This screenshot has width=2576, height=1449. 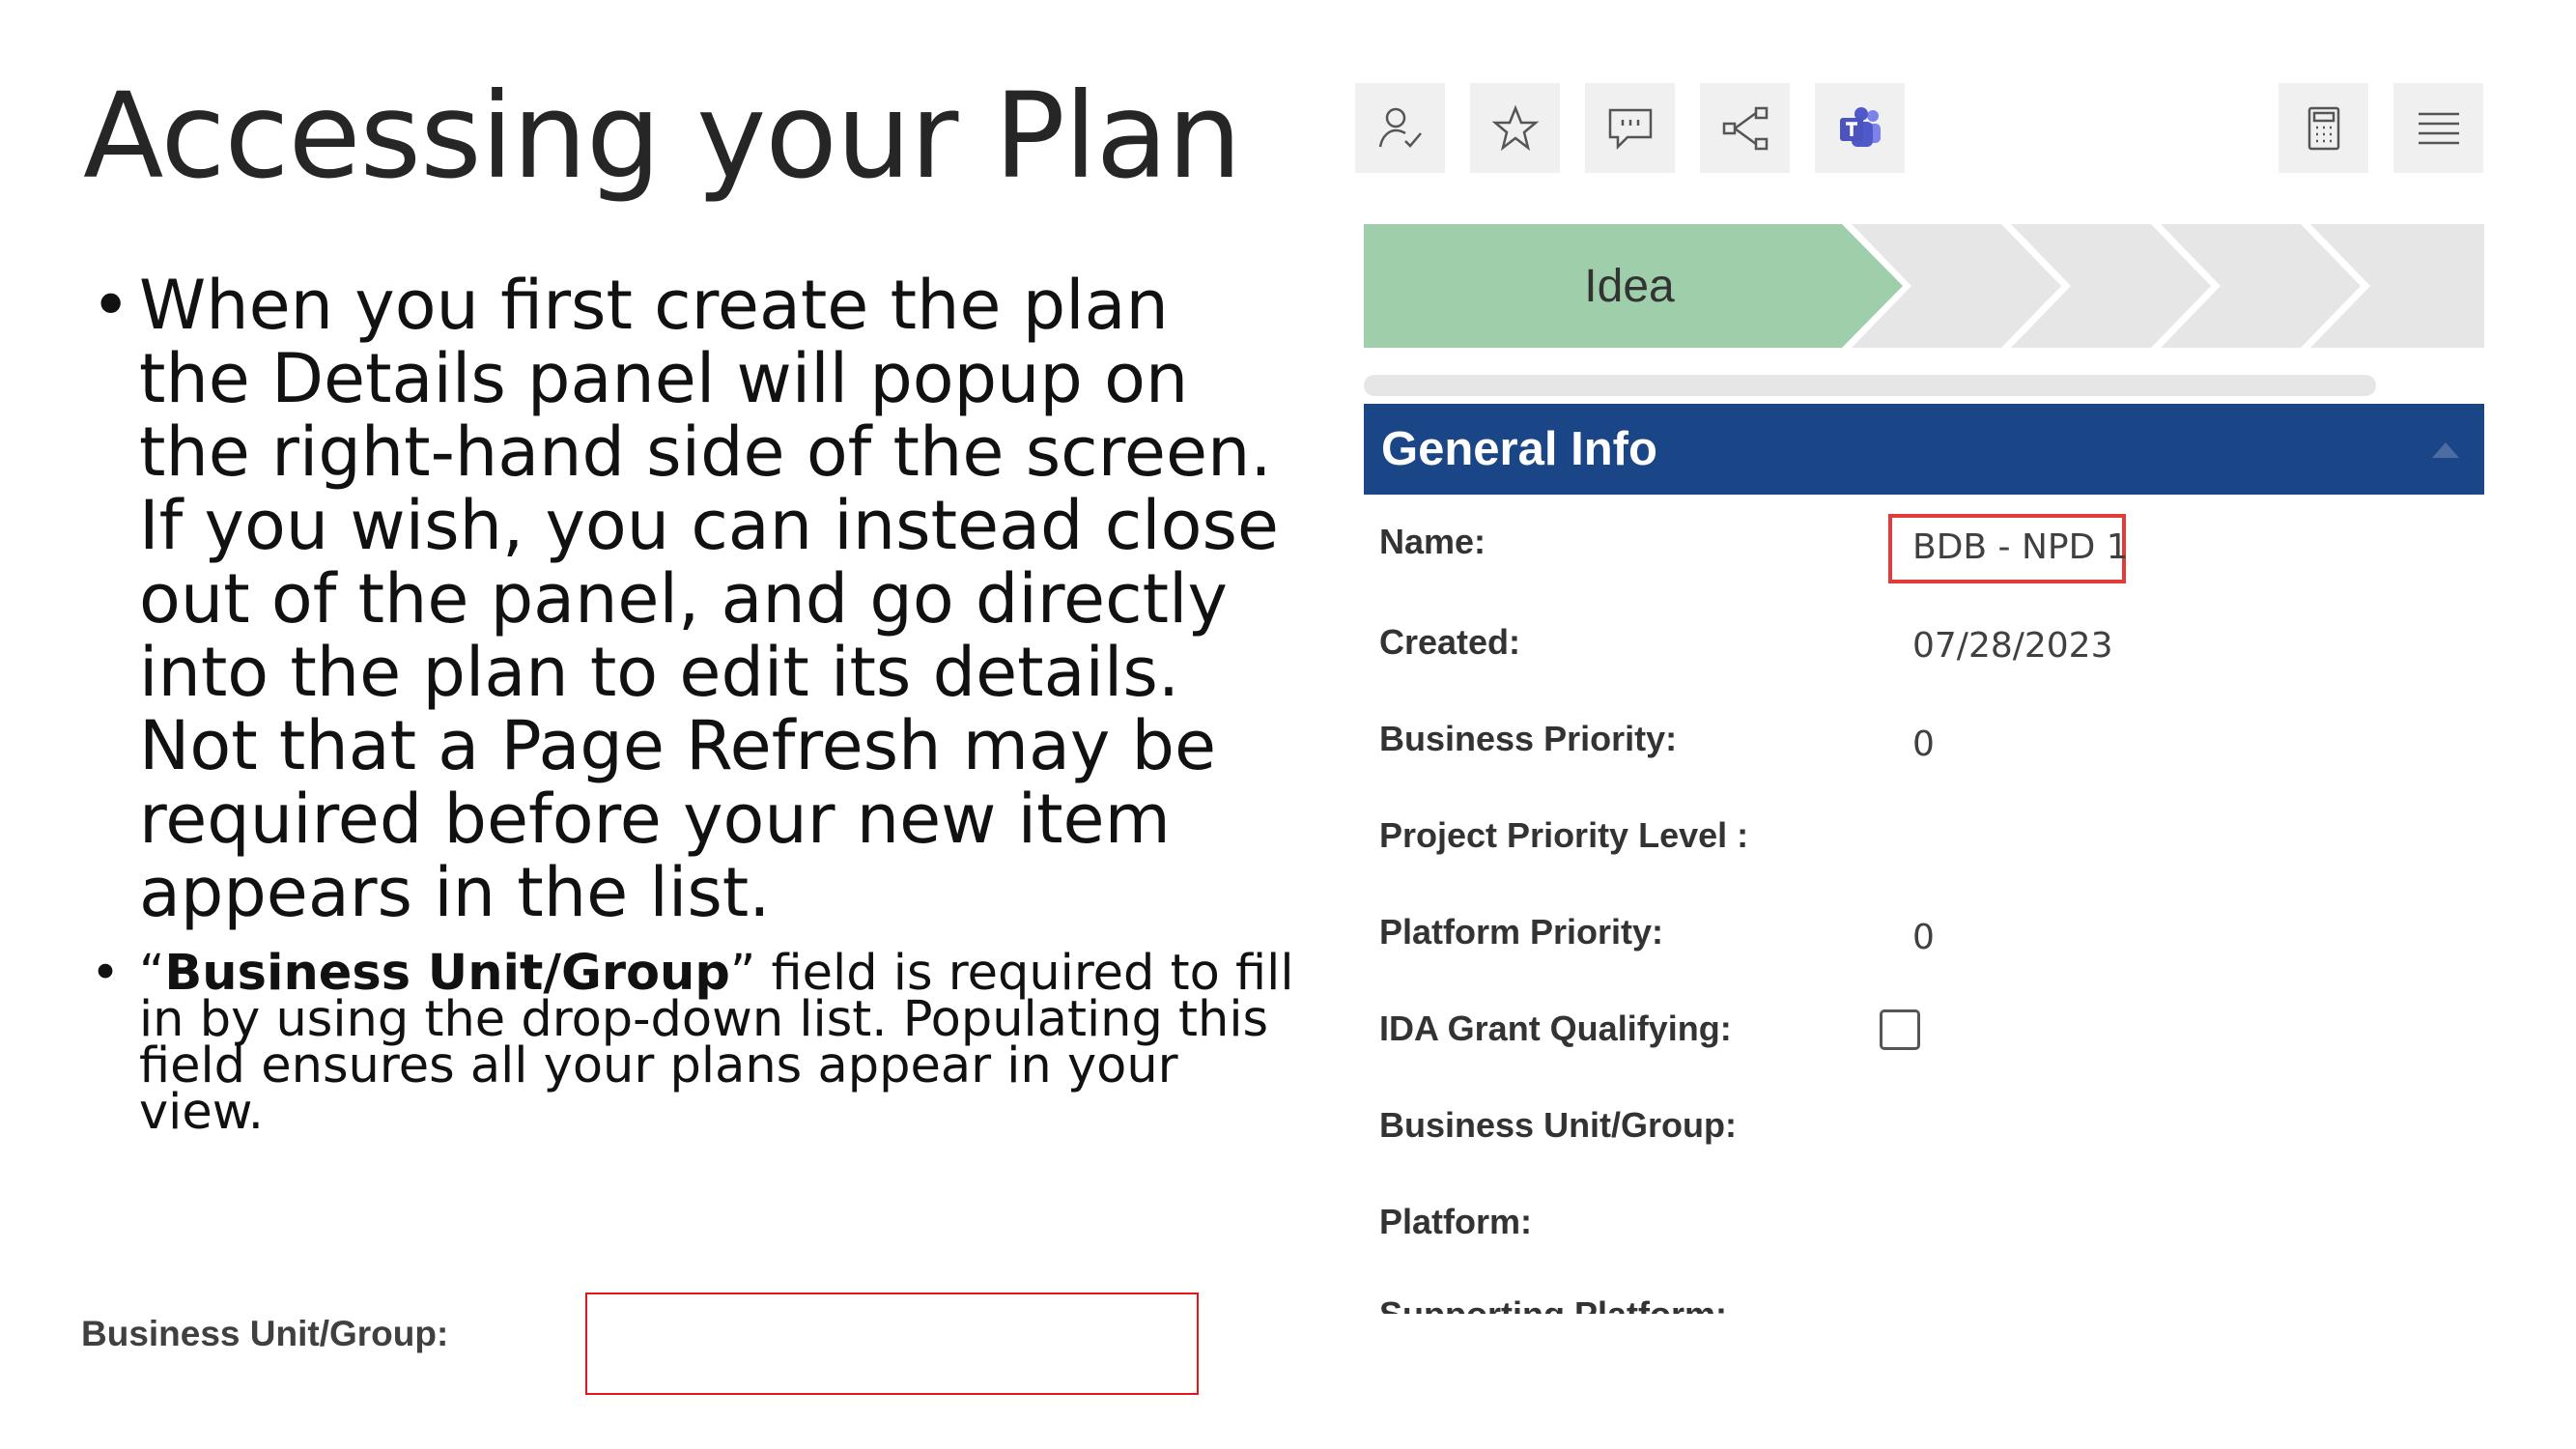 What do you see at coordinates (1450, 642) in the screenshot?
I see `created-label: Created:` at bounding box center [1450, 642].